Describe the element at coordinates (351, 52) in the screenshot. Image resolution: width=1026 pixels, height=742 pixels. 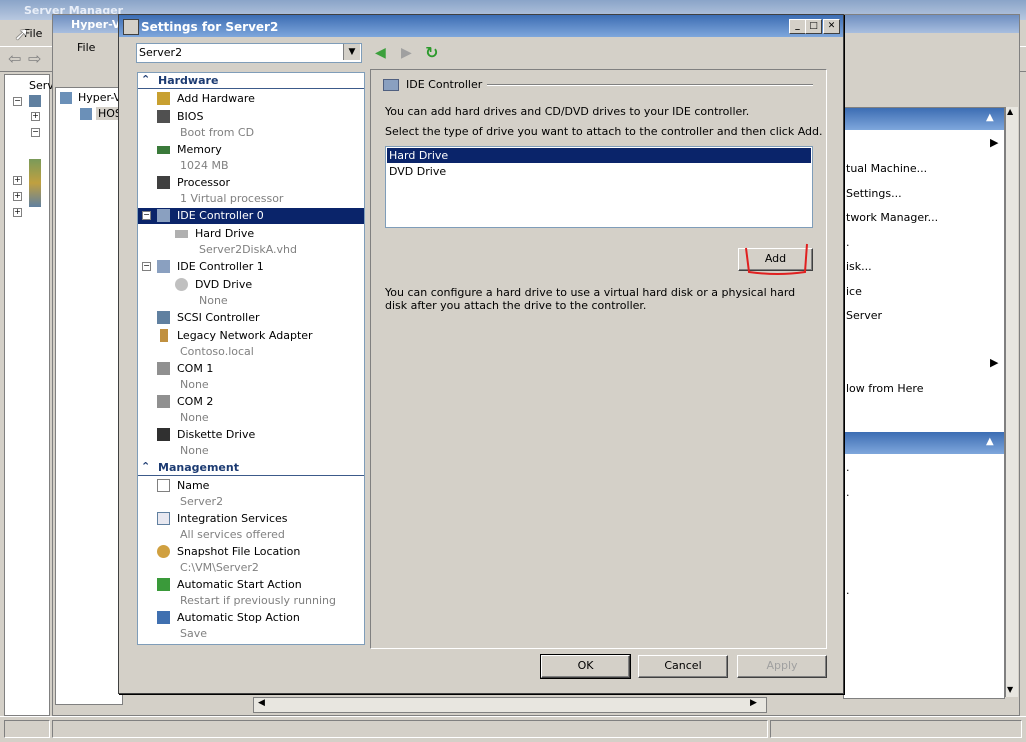
I see `dropdown-arrow-icon: ▼` at that location.